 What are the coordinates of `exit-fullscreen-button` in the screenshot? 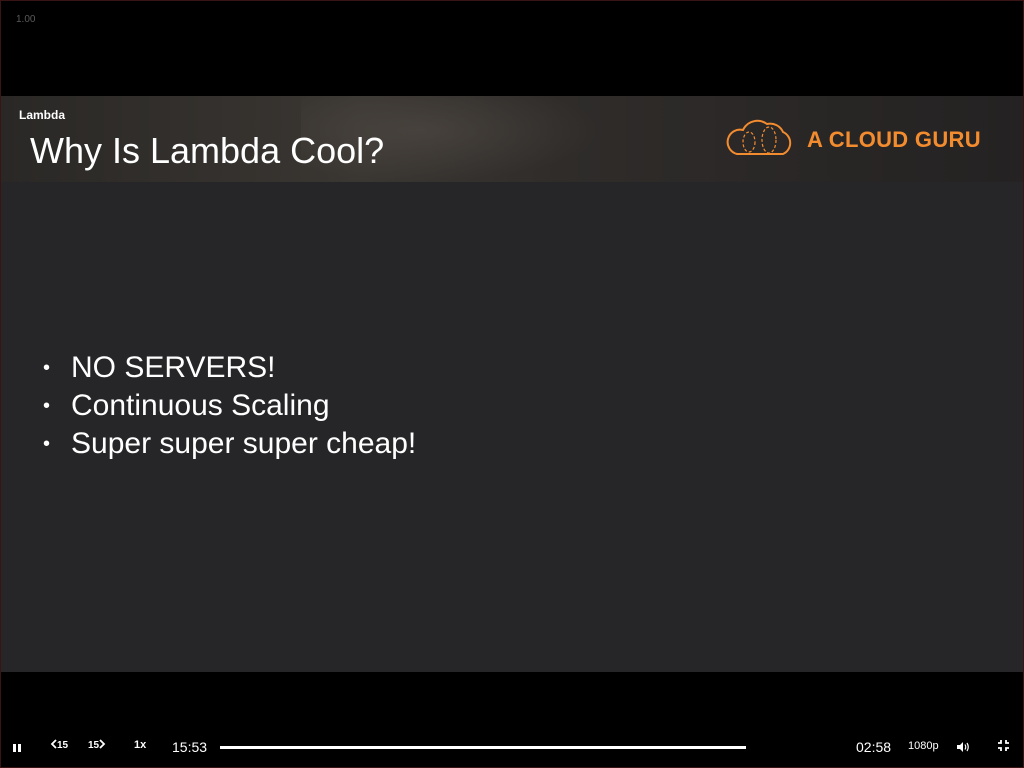 It's located at (1003, 748).